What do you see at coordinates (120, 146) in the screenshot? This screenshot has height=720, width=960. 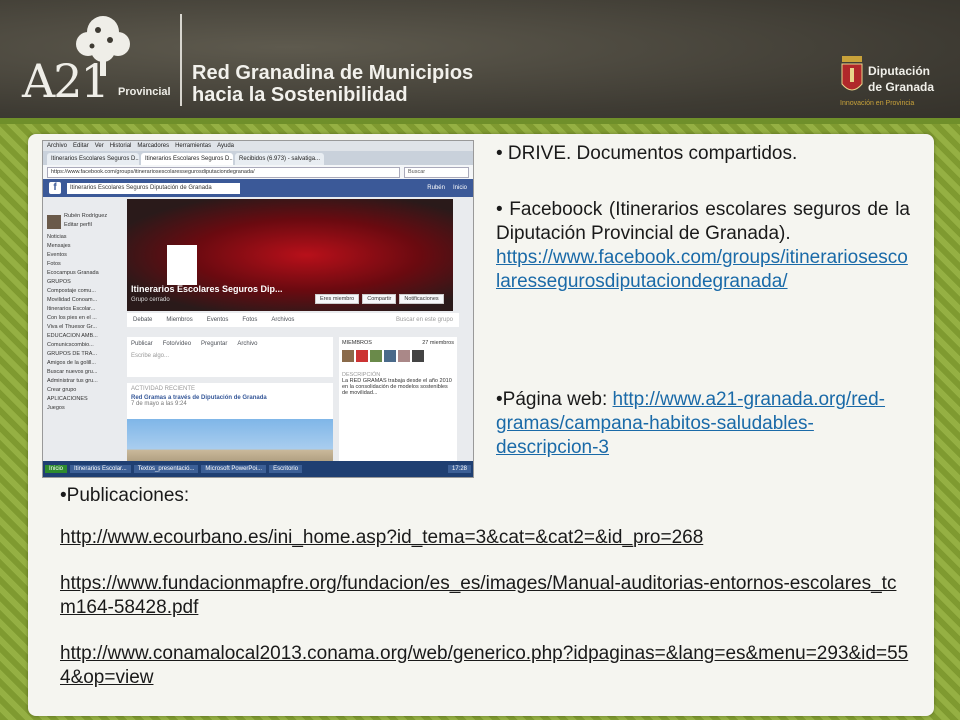 I see `menu-item: Historial` at bounding box center [120, 146].